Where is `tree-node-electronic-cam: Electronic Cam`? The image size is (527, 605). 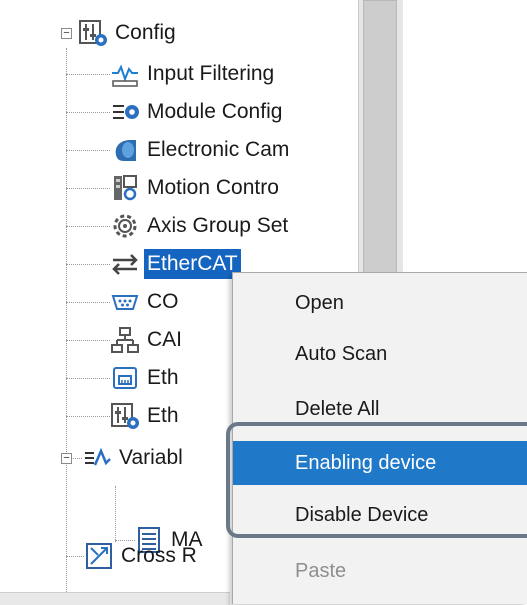 tree-node-electronic-cam: Electronic Cam is located at coordinates (201, 150).